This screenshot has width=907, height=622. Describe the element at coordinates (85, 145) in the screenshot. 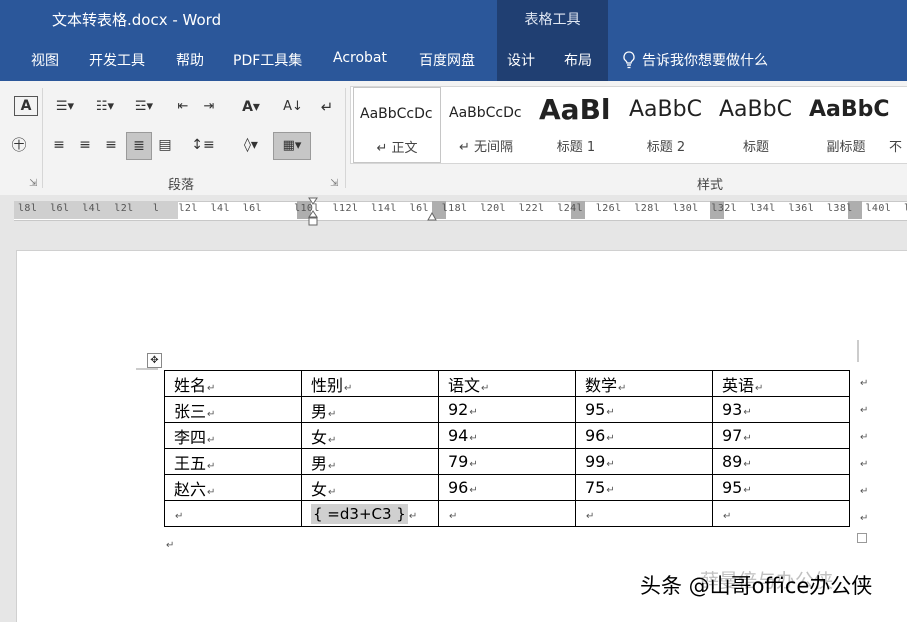

I see `align-center-icon: ≡` at that location.